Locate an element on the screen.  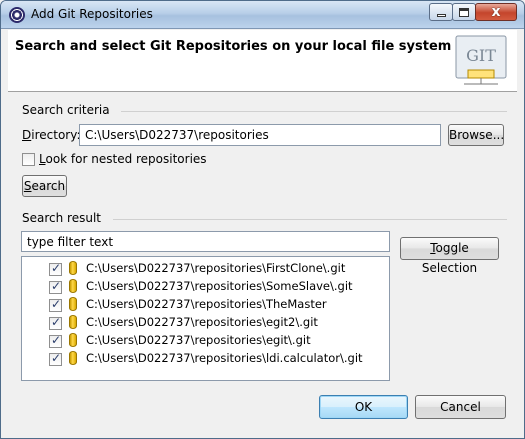
list-item: C:\Users\D022737\repositories\egit\.git is located at coordinates (205, 341).